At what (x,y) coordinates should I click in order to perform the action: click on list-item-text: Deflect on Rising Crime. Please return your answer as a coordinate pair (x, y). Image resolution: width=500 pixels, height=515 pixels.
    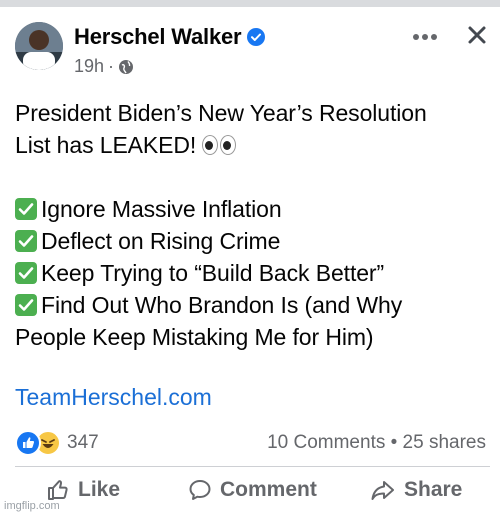
    Looking at the image, I should click on (161, 241).